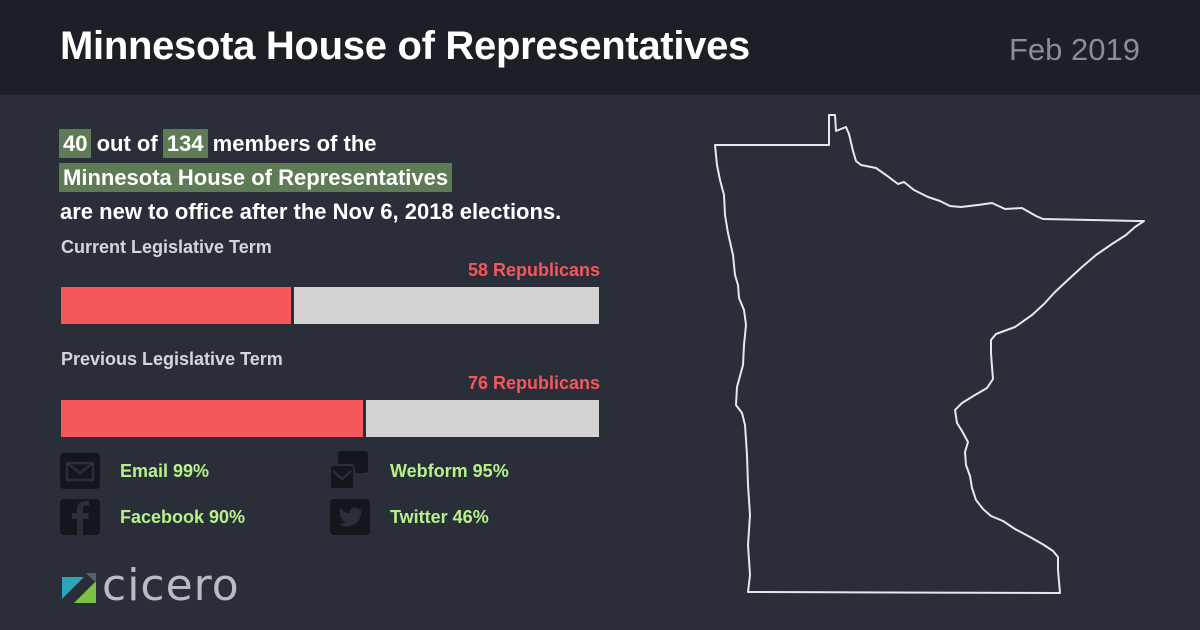 This screenshot has width=1200, height=630. Describe the element at coordinates (213, 418) in the screenshot. I see `previous-term-republican-fill` at that location.